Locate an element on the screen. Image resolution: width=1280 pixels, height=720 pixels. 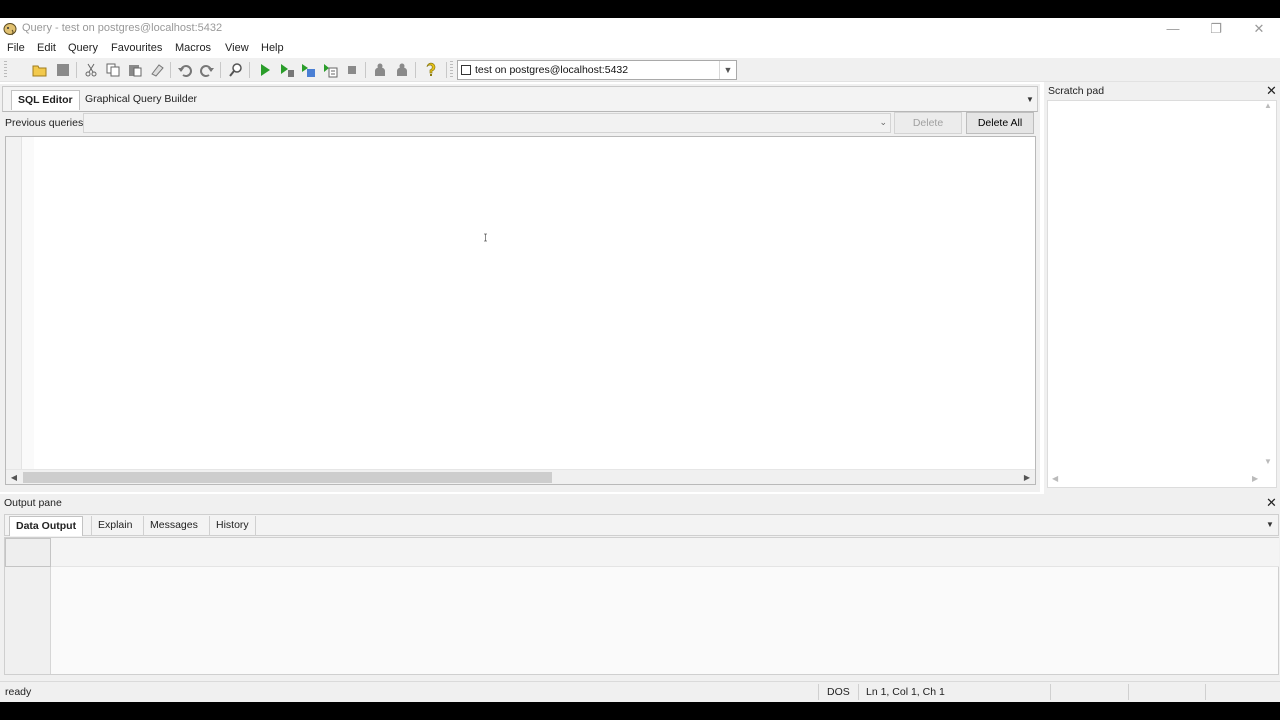
tab-history: History is located at coordinates (232, 526).